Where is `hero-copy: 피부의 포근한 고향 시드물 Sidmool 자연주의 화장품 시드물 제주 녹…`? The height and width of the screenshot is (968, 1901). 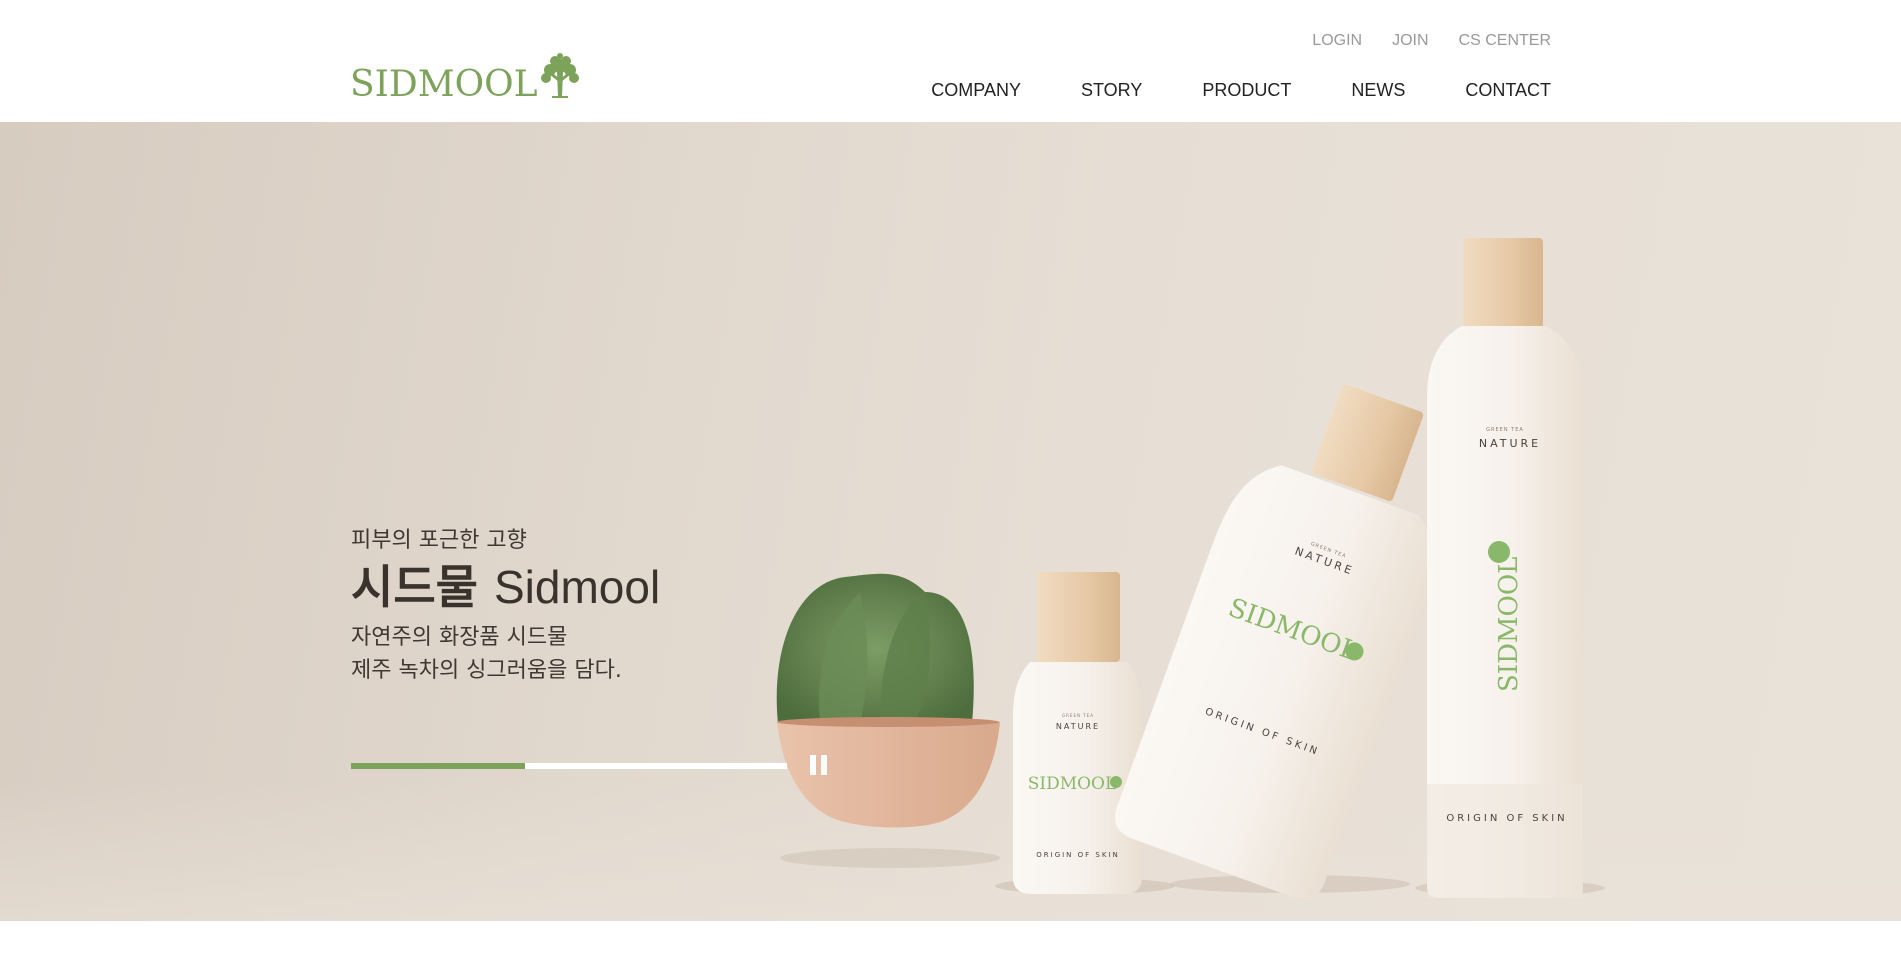 hero-copy: 피부의 포근한 고향 시드물 Sidmool 자연주의 화장품 시드물 제주 녹… is located at coordinates (505, 604).